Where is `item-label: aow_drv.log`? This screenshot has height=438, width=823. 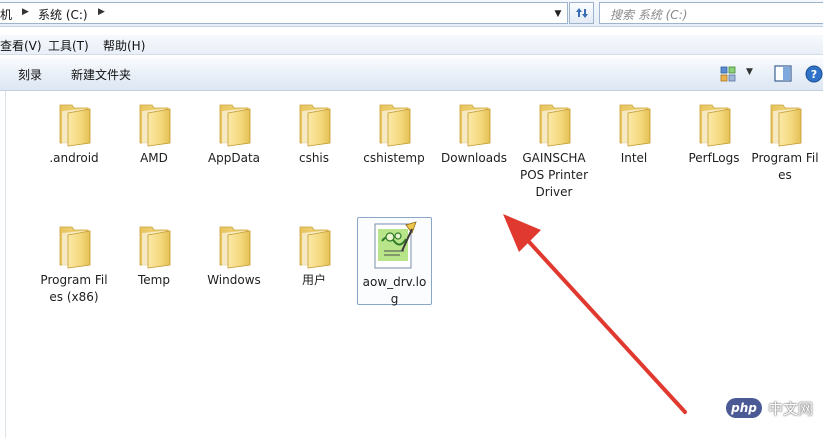 item-label: aow_drv.log is located at coordinates (394, 290).